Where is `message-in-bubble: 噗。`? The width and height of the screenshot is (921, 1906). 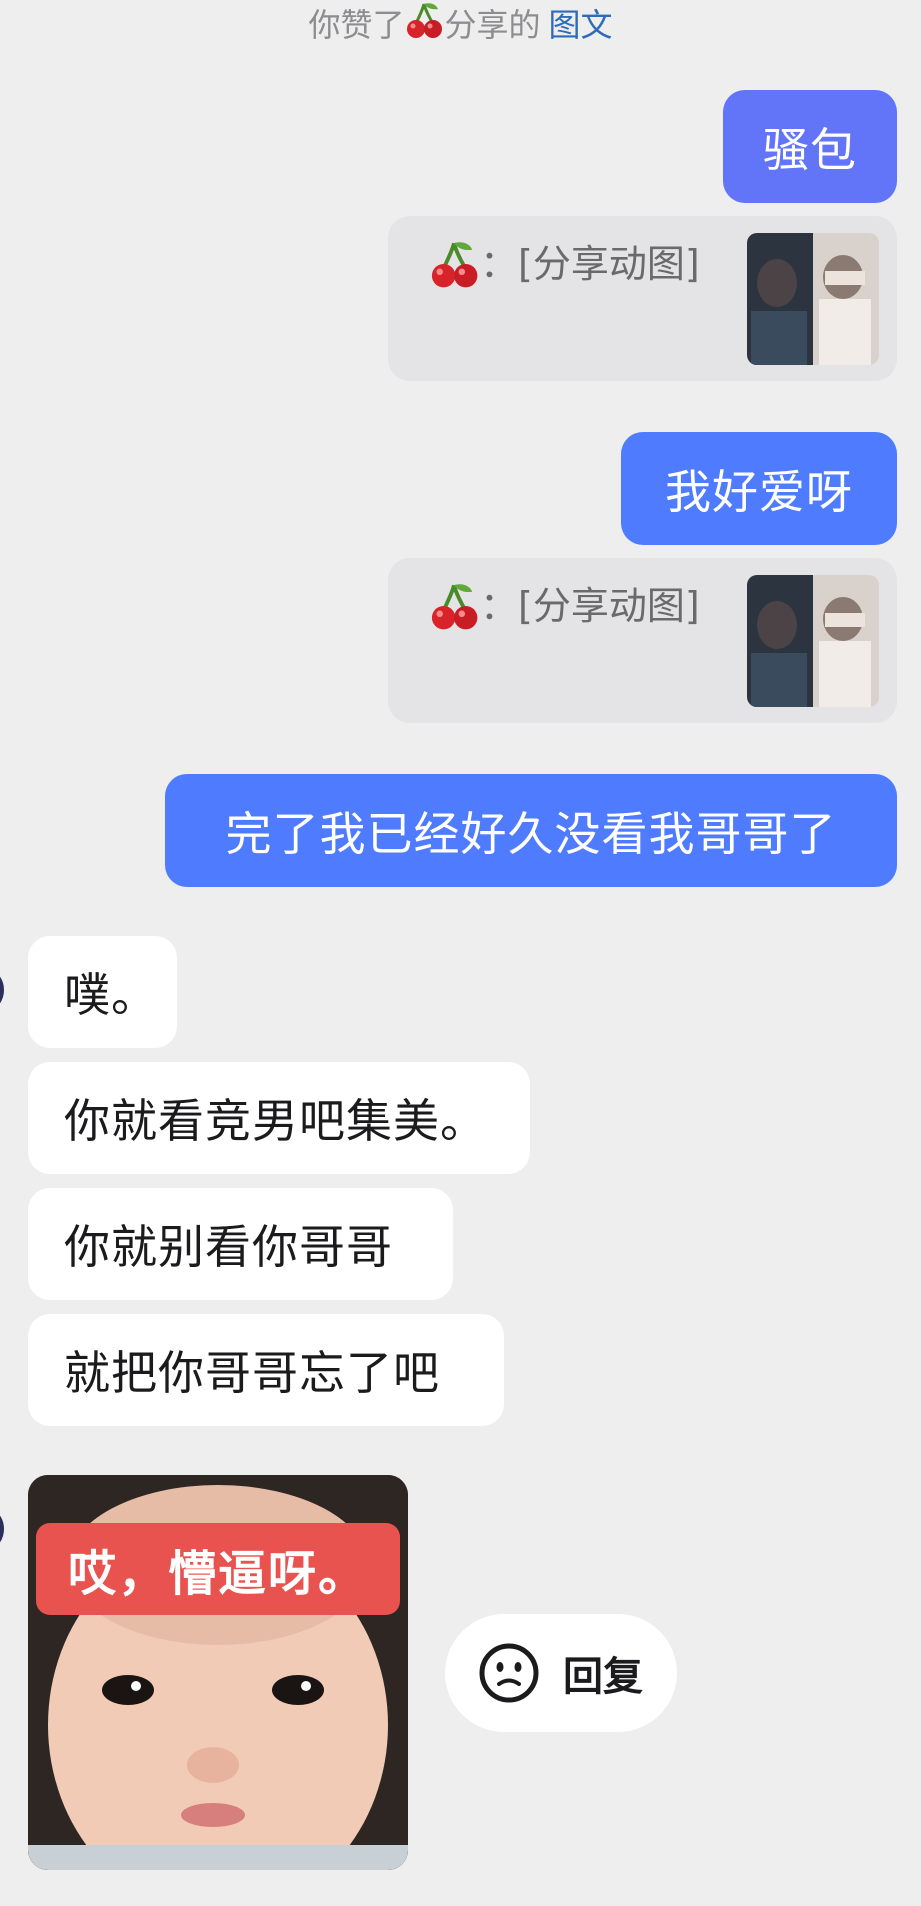
message-in-bubble: 噗。 is located at coordinates (102, 992).